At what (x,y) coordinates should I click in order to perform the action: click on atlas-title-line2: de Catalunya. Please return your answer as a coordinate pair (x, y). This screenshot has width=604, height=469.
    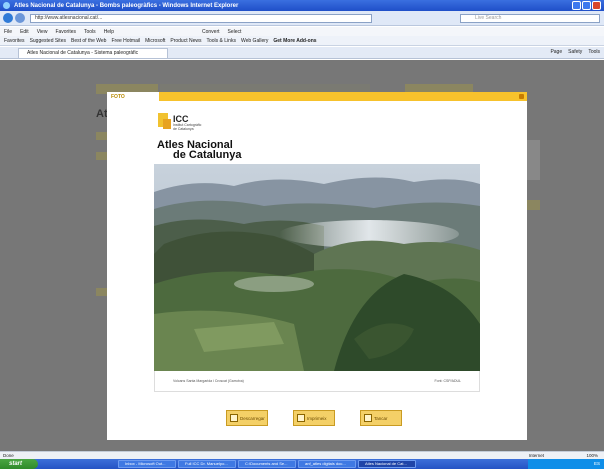
    Looking at the image, I should click on (207, 155).